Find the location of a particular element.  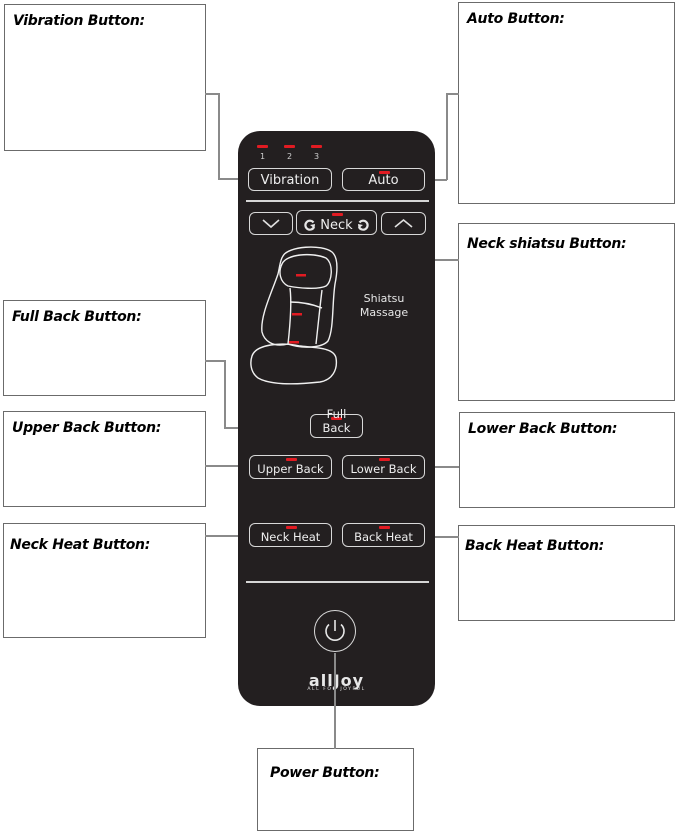

upper-back-zone-led is located at coordinates (297, 314).